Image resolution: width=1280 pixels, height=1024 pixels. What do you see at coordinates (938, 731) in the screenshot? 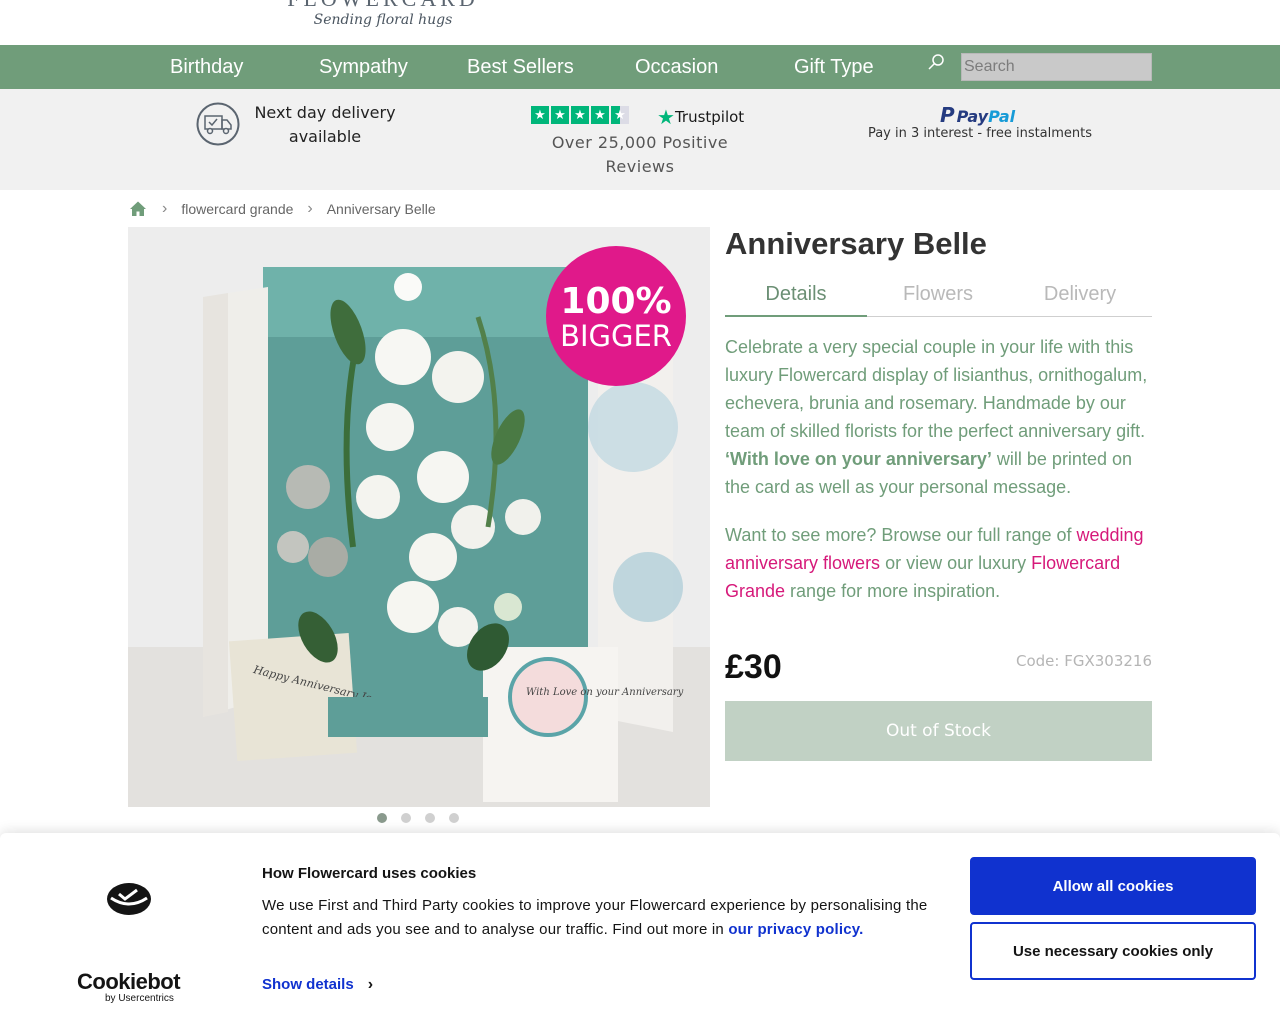
I see `out-of-stock-button: Out of Stock` at bounding box center [938, 731].